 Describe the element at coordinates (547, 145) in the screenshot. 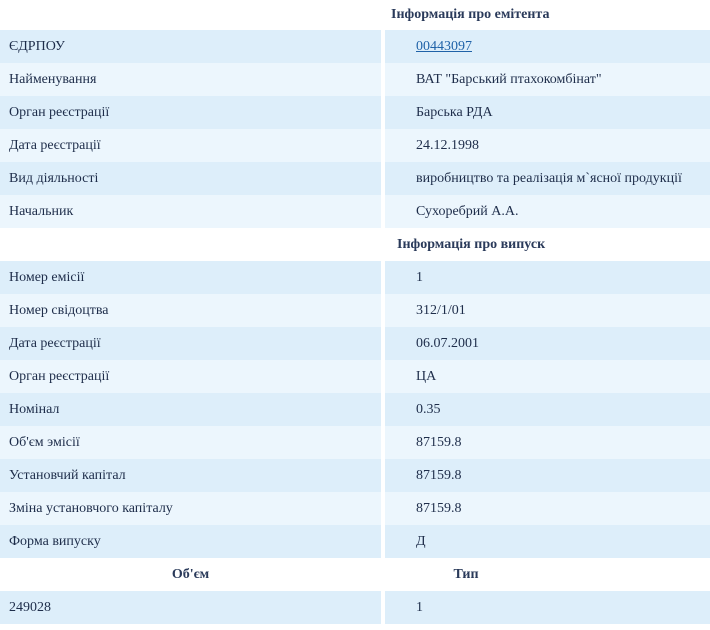

I see `reg-date-value: 24.12.1998` at that location.